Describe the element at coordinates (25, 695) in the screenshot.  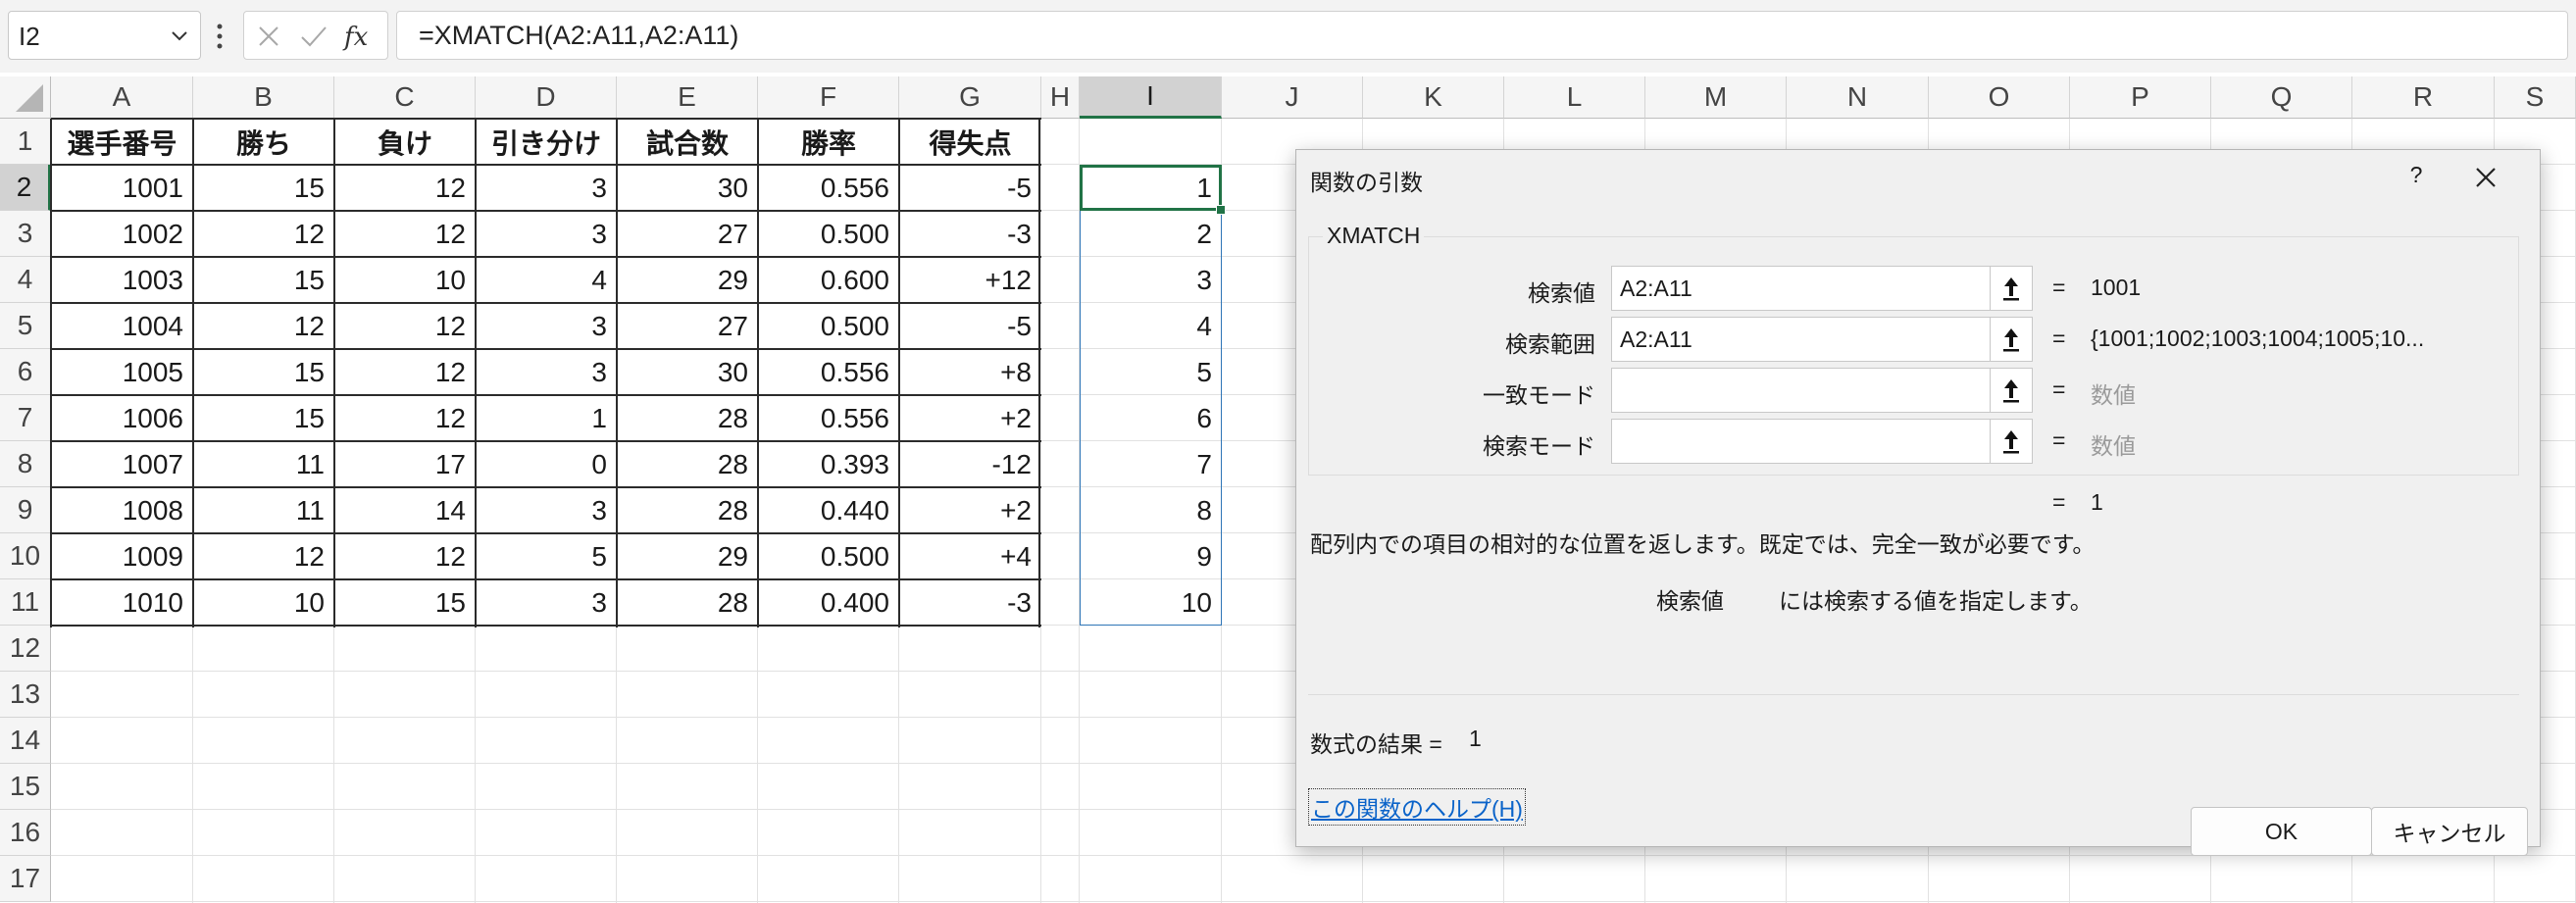
I see `row-header-13: 13` at that location.